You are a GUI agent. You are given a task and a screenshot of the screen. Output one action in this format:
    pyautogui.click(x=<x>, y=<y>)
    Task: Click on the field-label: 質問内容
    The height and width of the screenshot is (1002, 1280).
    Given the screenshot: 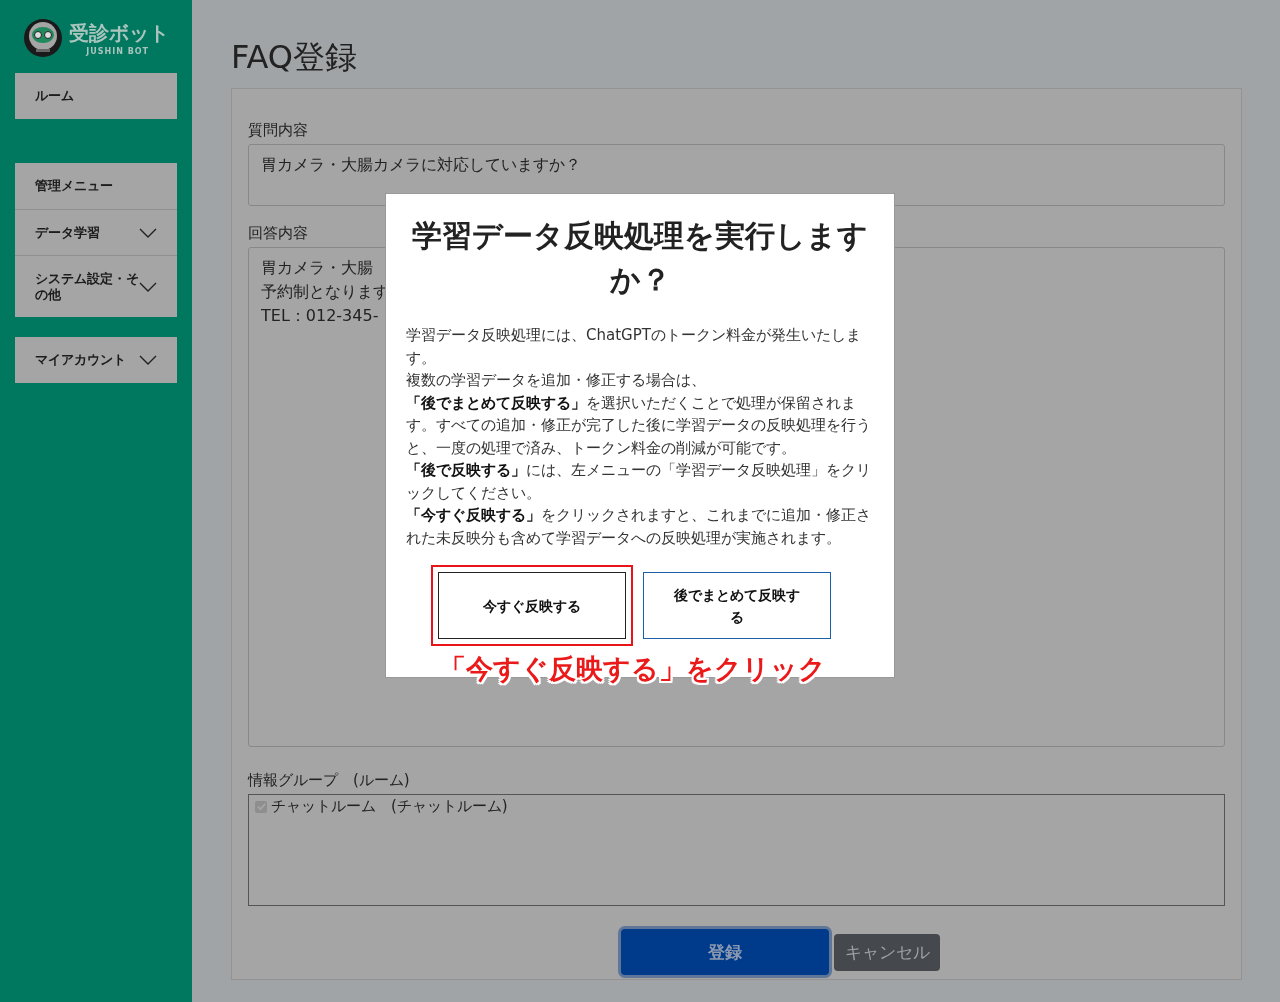 What is the action you would take?
    pyautogui.click(x=278, y=130)
    